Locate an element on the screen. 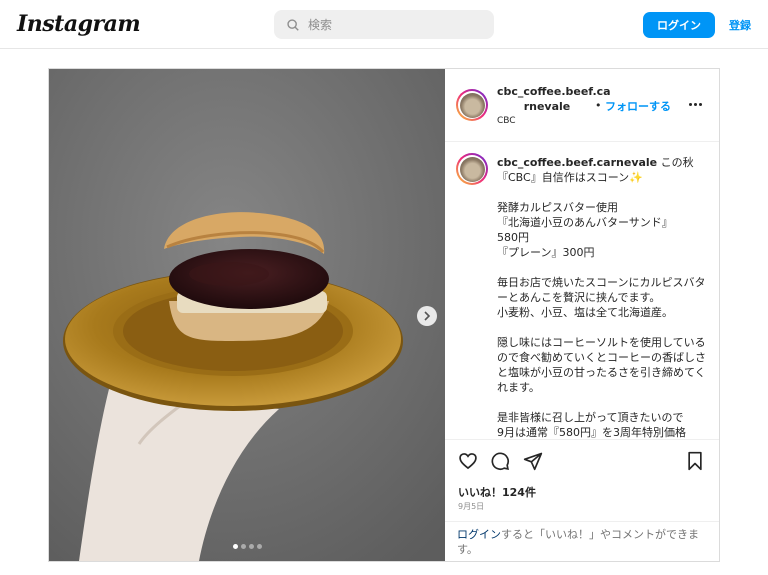 This screenshot has width=768, height=575. author-avatar is located at coordinates (472, 105).